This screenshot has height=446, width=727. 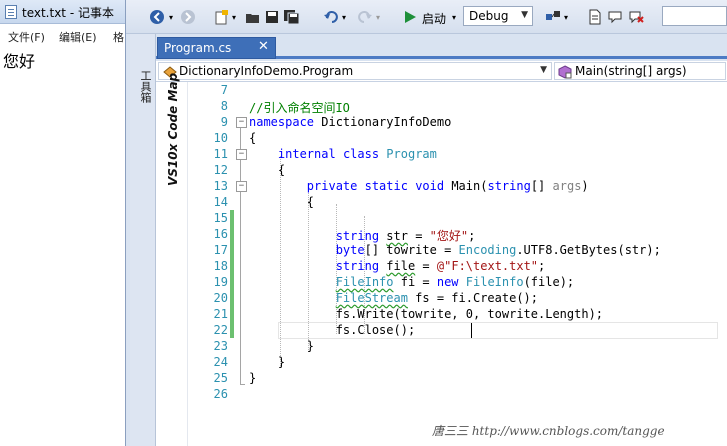 What do you see at coordinates (440, 266) in the screenshot?
I see `code-line-18: string file = @"F:\text.txt";` at bounding box center [440, 266].